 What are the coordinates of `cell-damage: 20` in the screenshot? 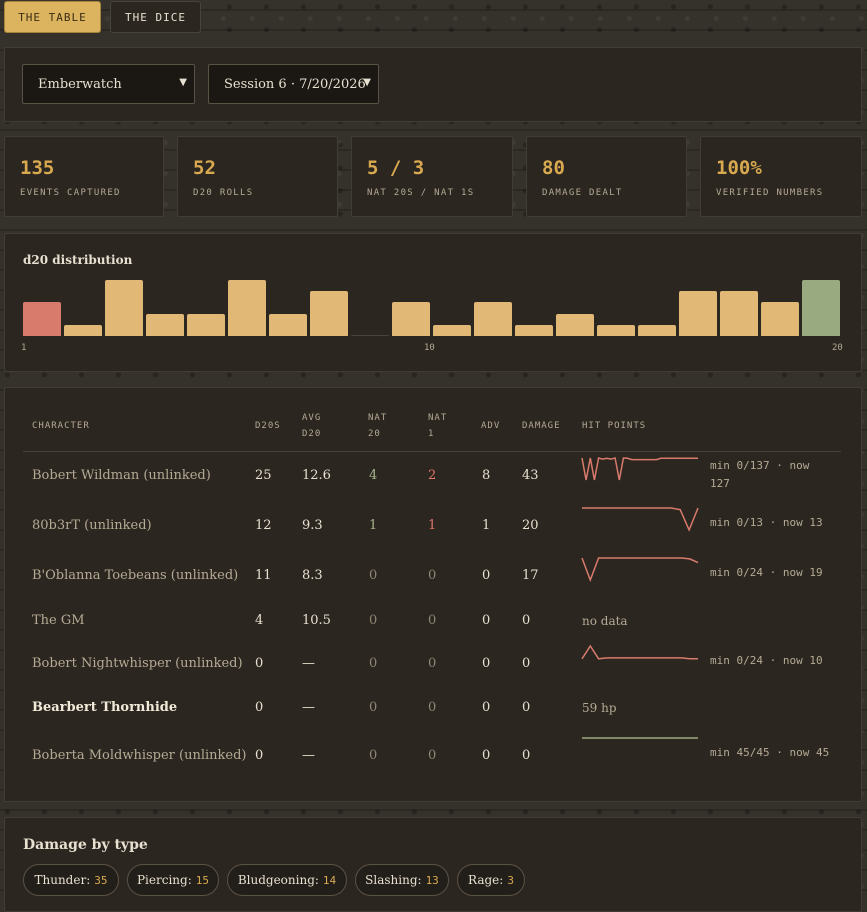 It's located at (530, 525).